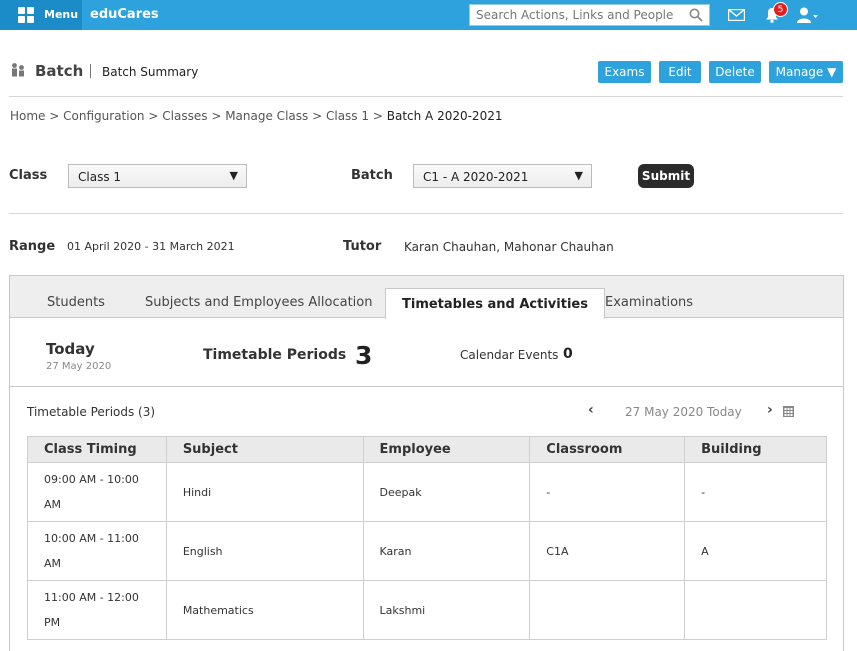 This screenshot has height=651, width=857. What do you see at coordinates (76, 302) in the screenshot?
I see `tab-students: Students` at bounding box center [76, 302].